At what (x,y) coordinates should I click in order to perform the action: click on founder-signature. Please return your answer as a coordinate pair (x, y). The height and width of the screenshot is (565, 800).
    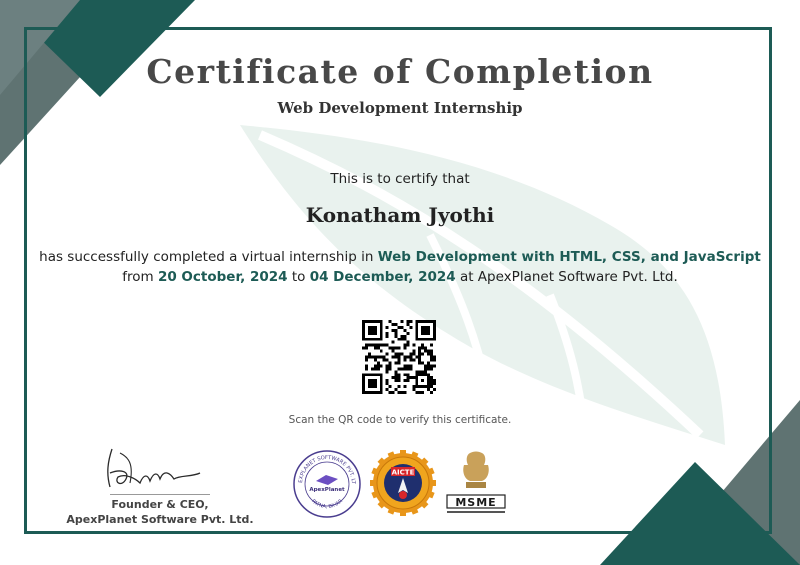
    Looking at the image, I should click on (154, 468).